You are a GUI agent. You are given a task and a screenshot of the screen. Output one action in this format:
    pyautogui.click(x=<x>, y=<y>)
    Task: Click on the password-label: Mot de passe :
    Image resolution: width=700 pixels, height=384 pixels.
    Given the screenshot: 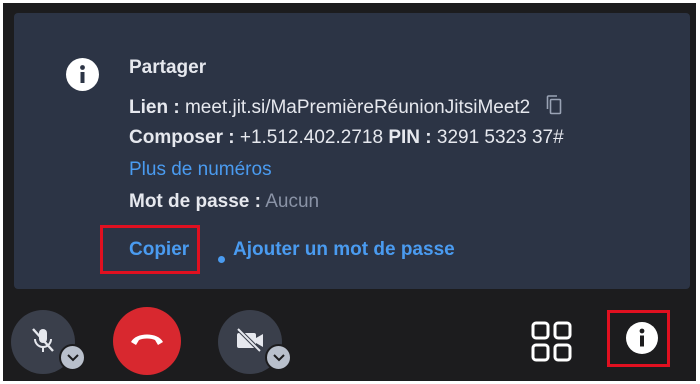 What is the action you would take?
    pyautogui.click(x=195, y=201)
    